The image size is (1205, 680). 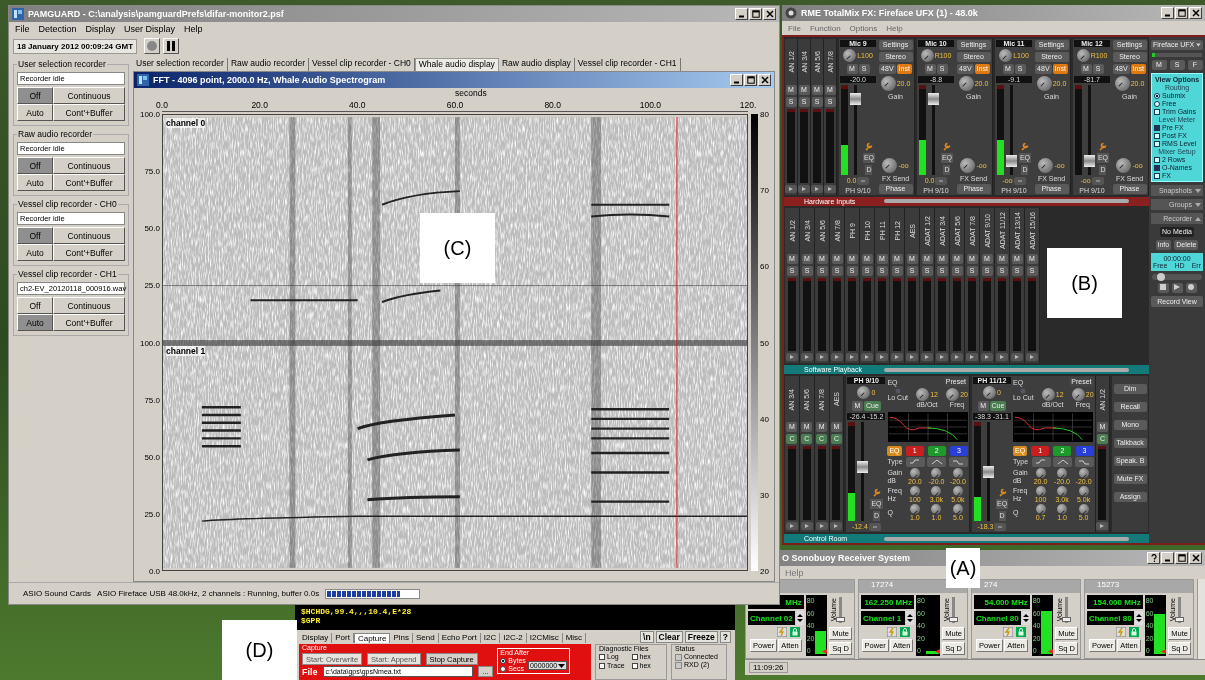 I want to click on tab: Pins, so click(x=401, y=638).